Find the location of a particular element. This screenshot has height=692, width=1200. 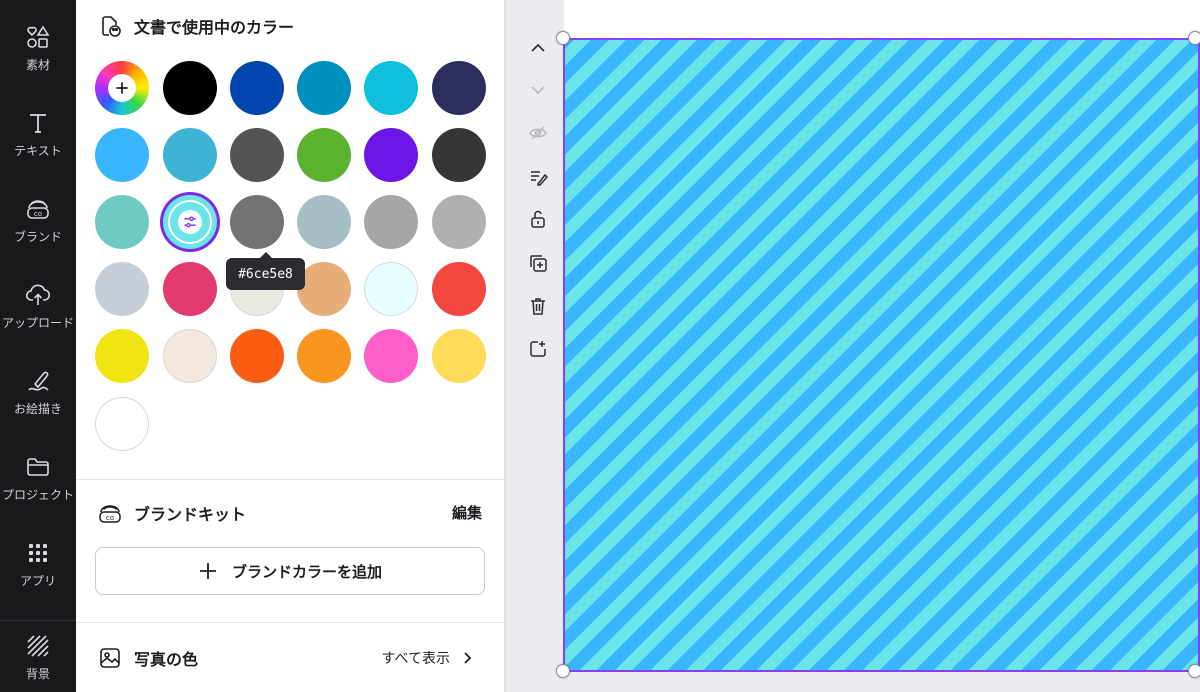

photo-colors-title: 写真の色 is located at coordinates (166, 659).